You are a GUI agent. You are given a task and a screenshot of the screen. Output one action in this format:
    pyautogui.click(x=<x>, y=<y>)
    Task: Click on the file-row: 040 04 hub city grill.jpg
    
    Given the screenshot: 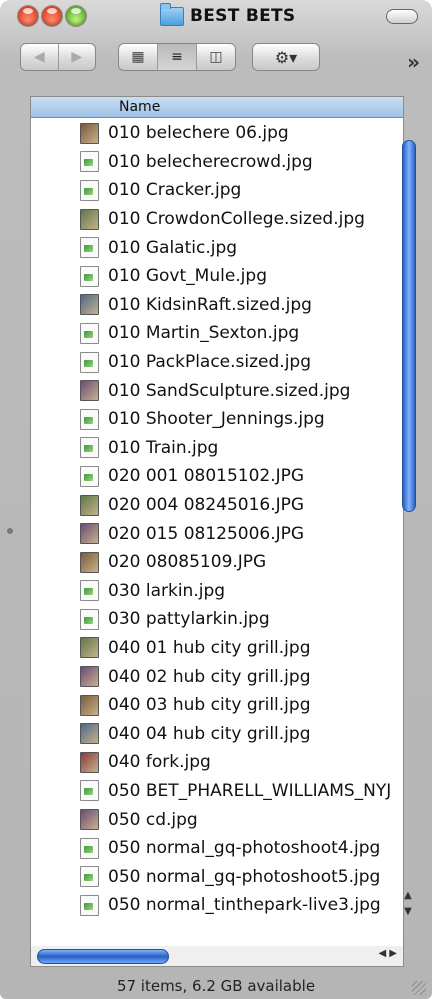 What is the action you would take?
    pyautogui.click(x=217, y=733)
    